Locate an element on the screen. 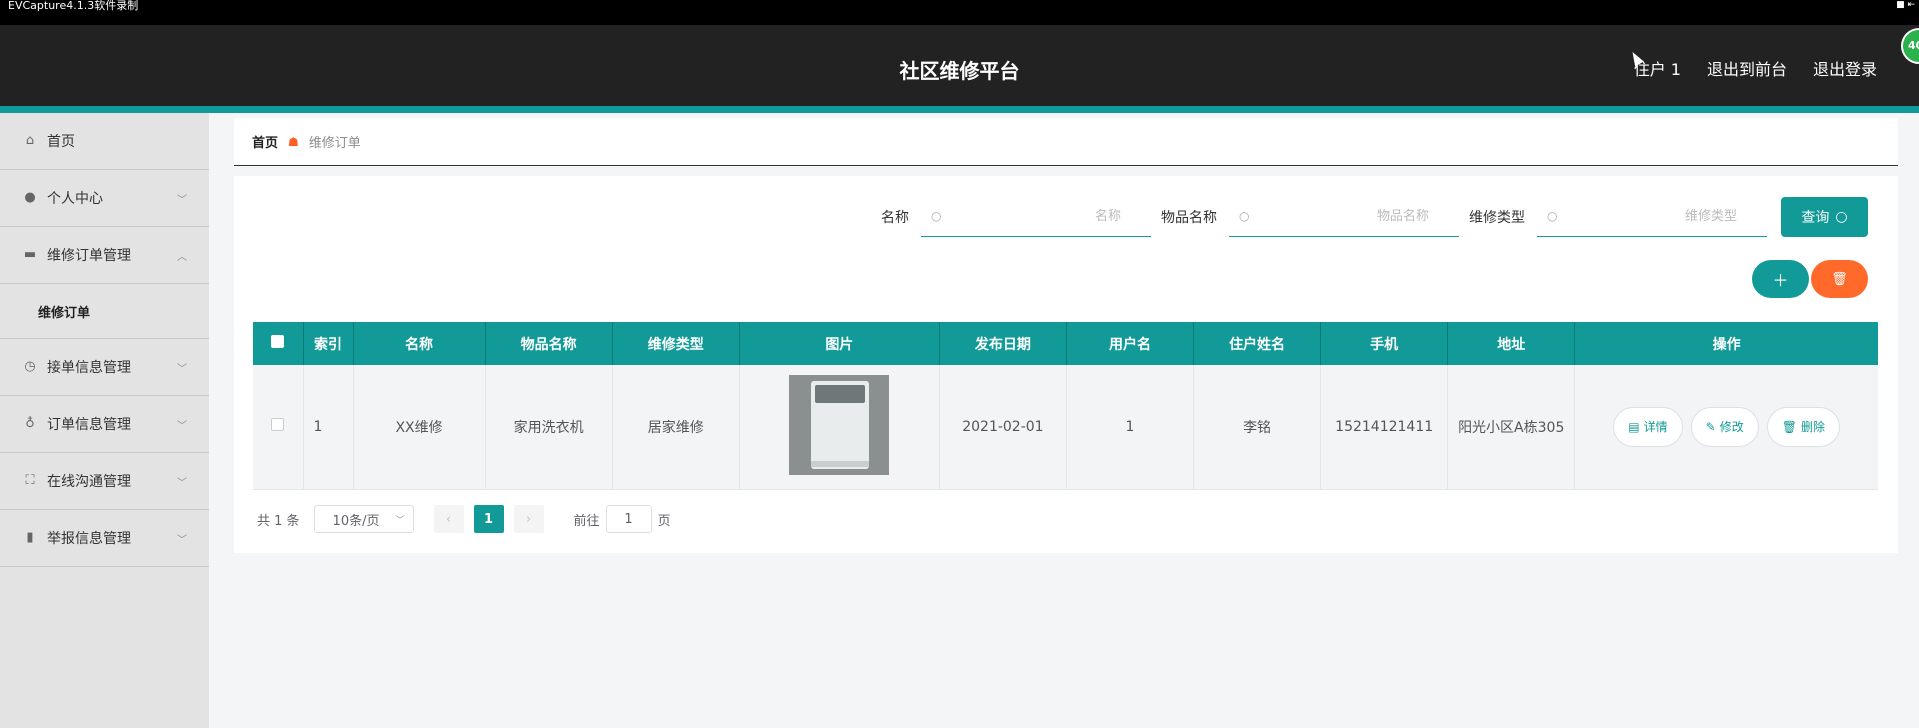  user-icon: ● is located at coordinates (30, 197).